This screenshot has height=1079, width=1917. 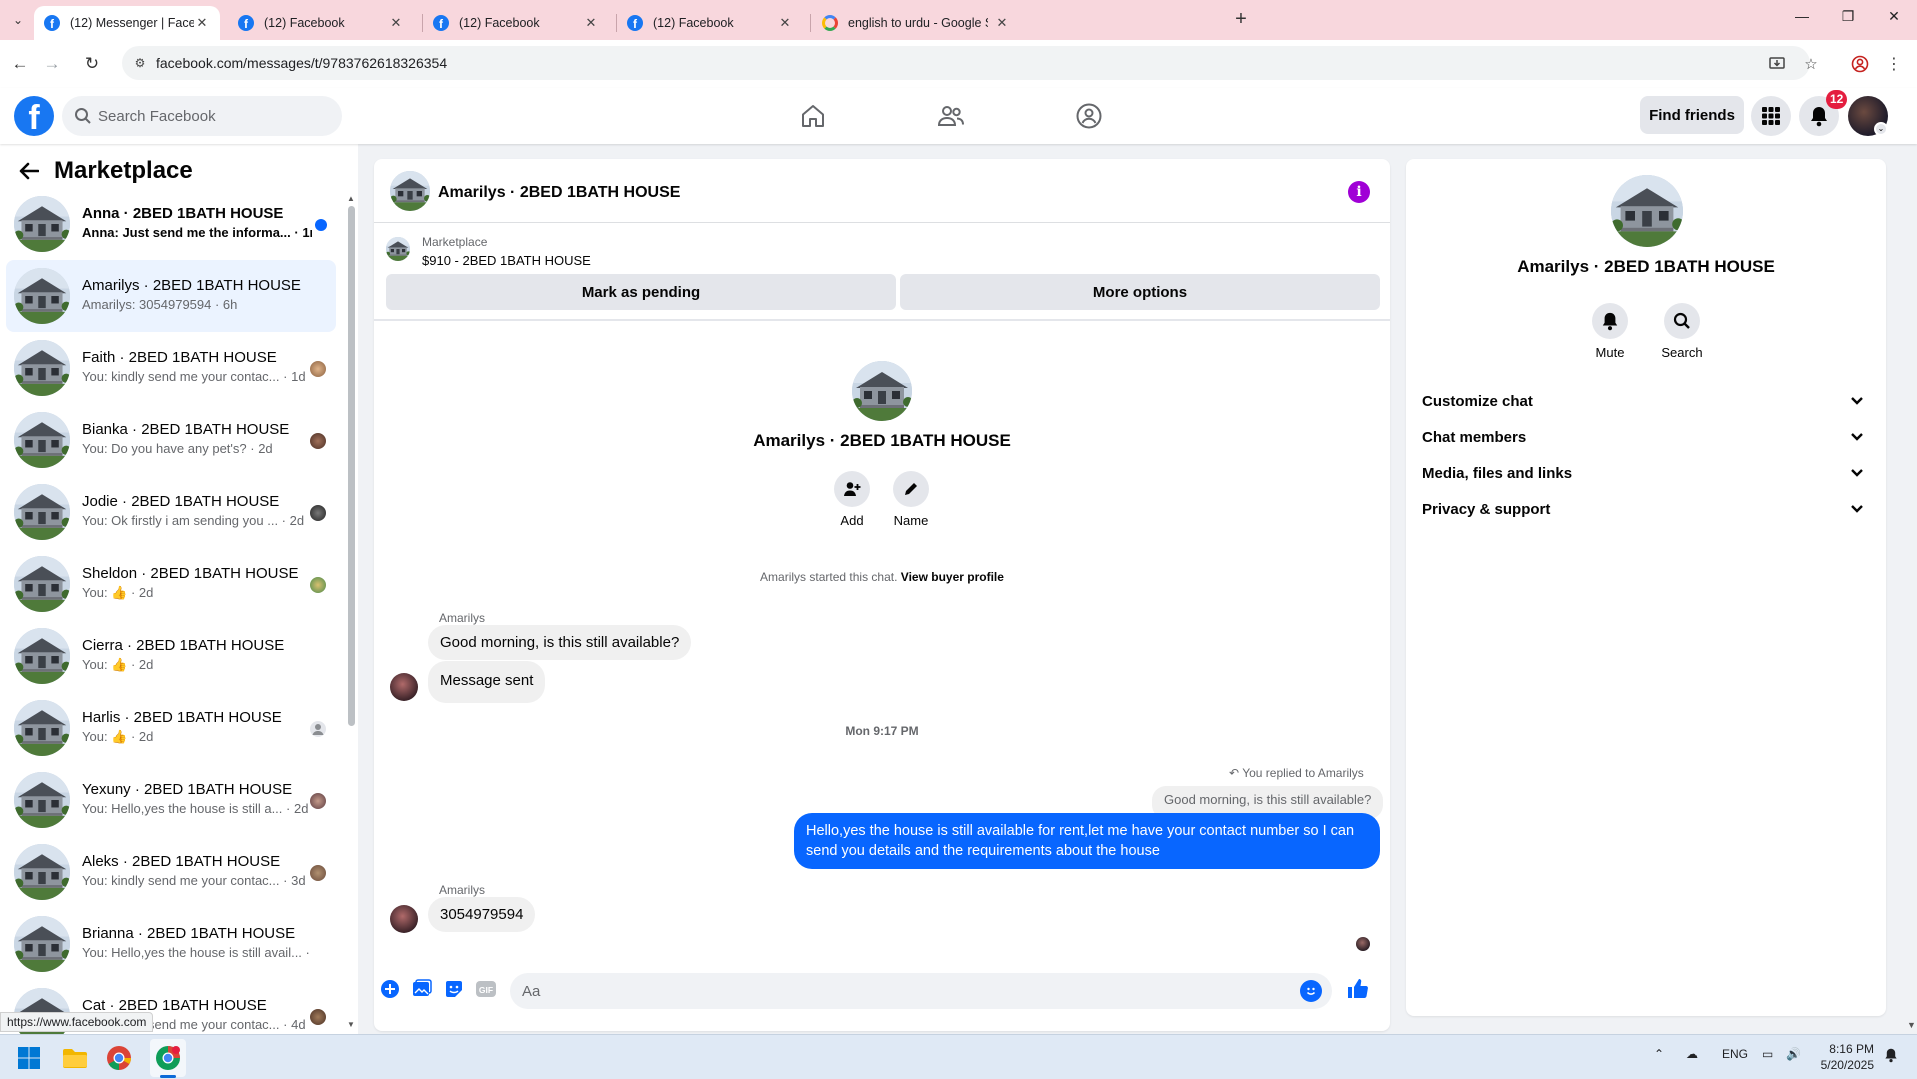 I want to click on conversation-large-avatar, so click(x=882, y=391).